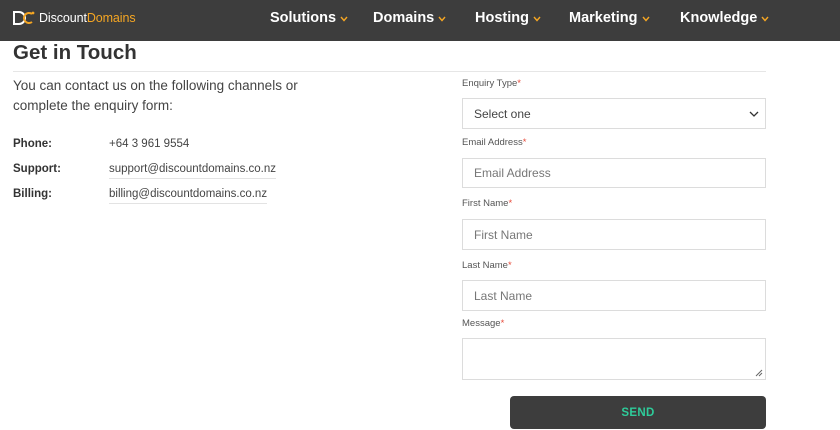 The image size is (840, 430). What do you see at coordinates (609, 18) in the screenshot?
I see `nav-item-marketing: Marketing` at bounding box center [609, 18].